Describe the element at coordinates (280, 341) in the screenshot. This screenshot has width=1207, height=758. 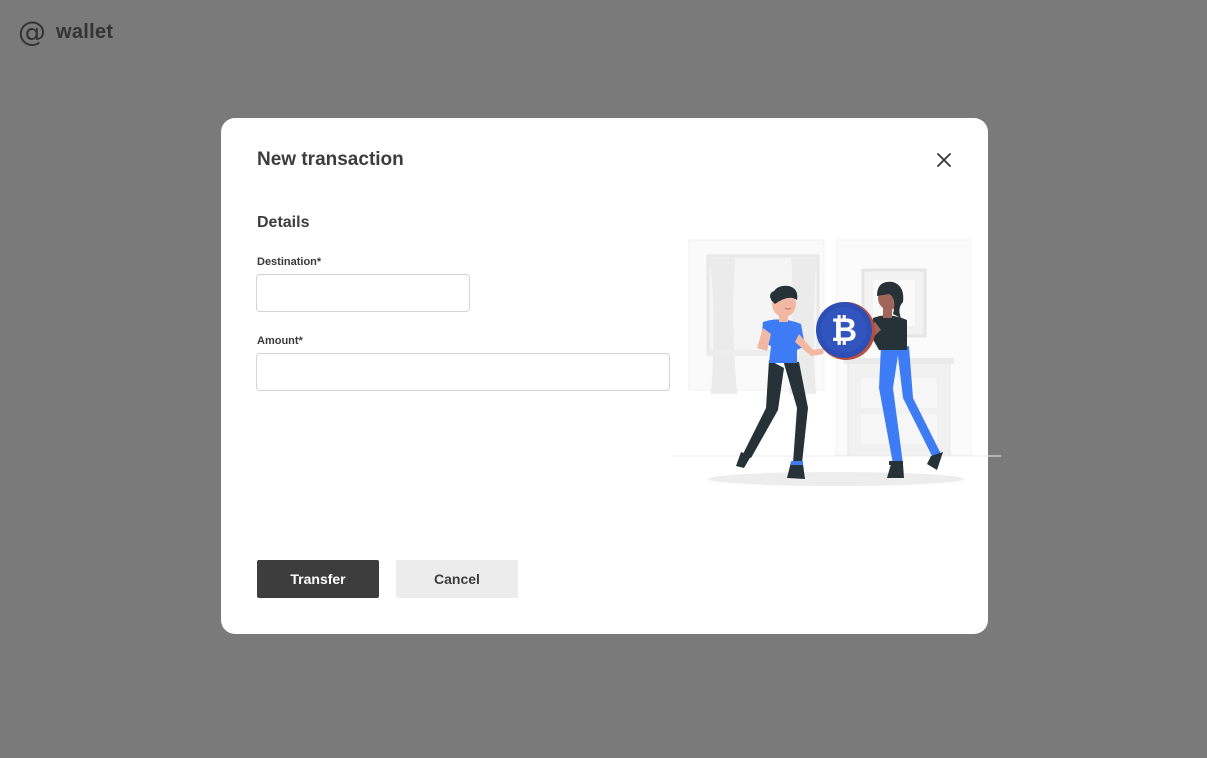
I see `amount-label: Amount*` at that location.